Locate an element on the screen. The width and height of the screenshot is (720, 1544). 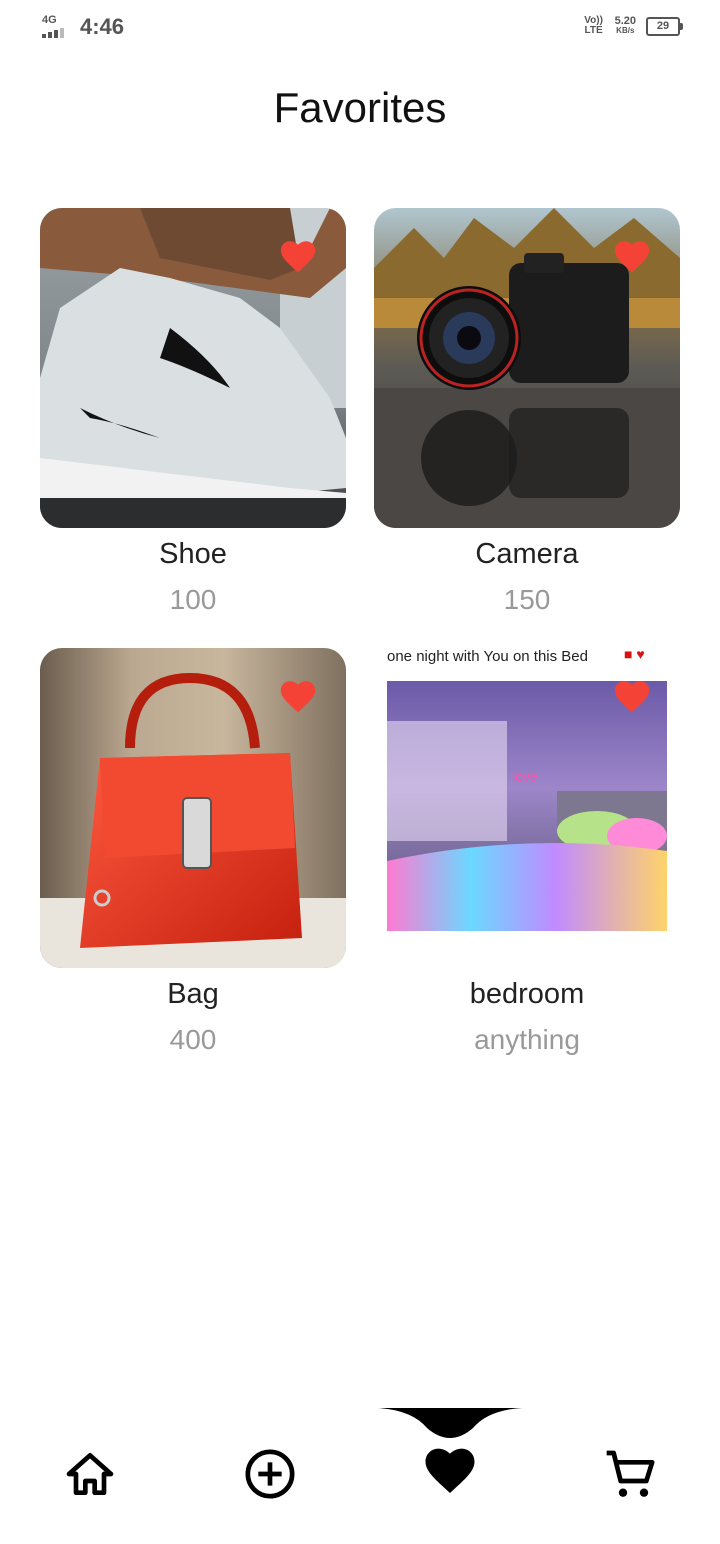
item-name: Bag is located at coordinates (193, 994).